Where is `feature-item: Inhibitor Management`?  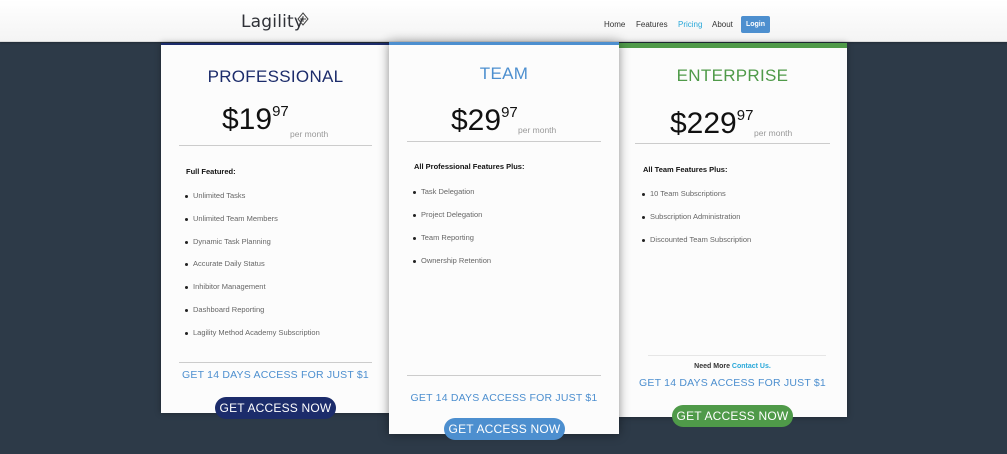 feature-item: Inhibitor Management is located at coordinates (225, 286).